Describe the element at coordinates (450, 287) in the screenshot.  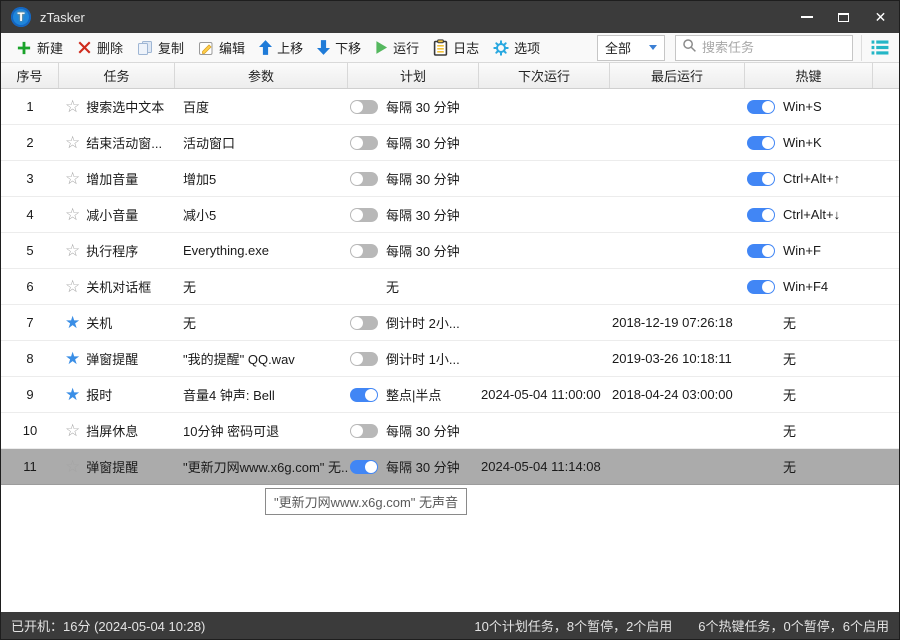
I see `table-row: 6 ☆ 关机对话框 无 无 Win+F4` at that location.